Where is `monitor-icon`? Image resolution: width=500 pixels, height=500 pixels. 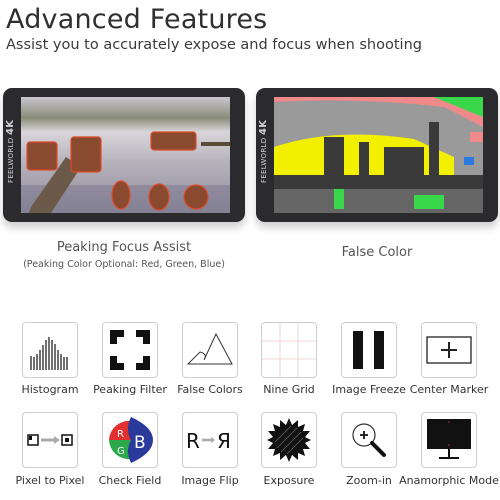
monitor-icon is located at coordinates (449, 439).